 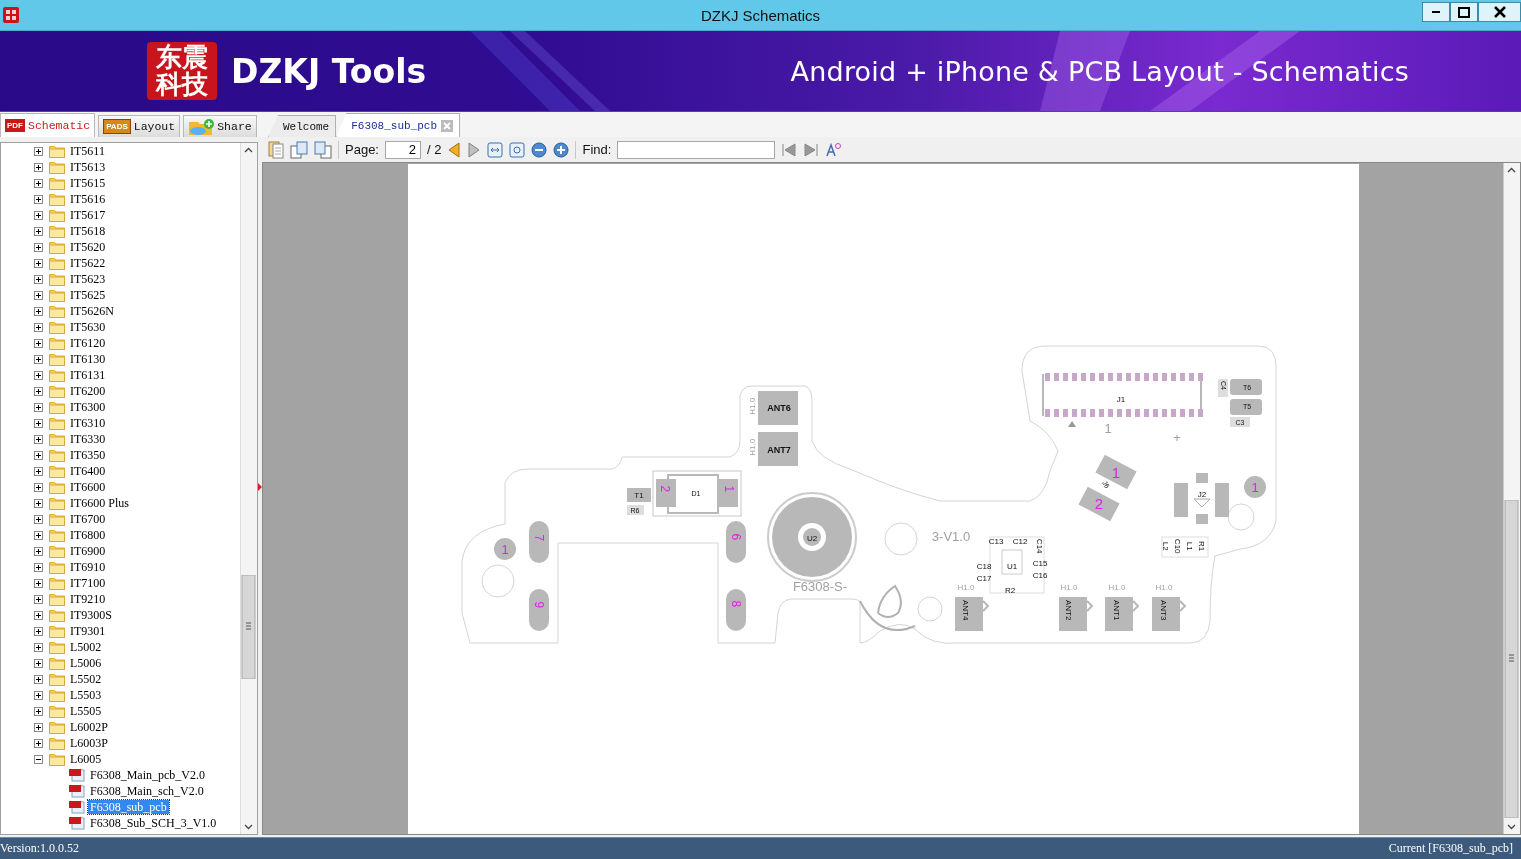 I want to click on tree-item: IT6310, so click(x=88, y=423).